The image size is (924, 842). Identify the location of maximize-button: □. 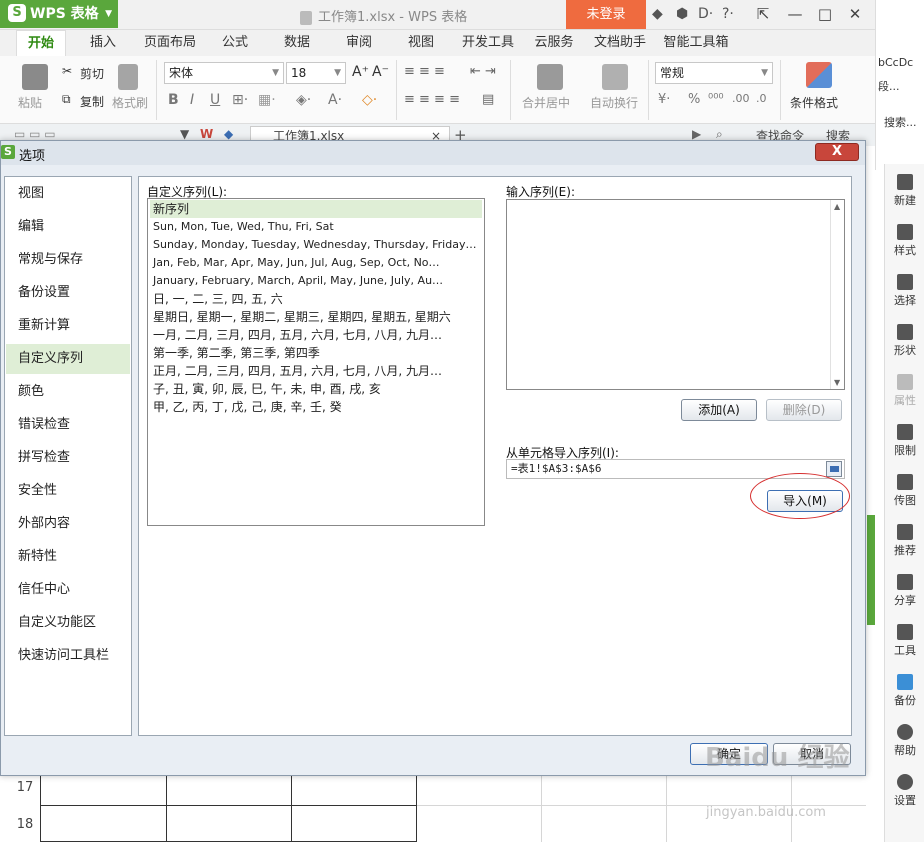
(825, 14).